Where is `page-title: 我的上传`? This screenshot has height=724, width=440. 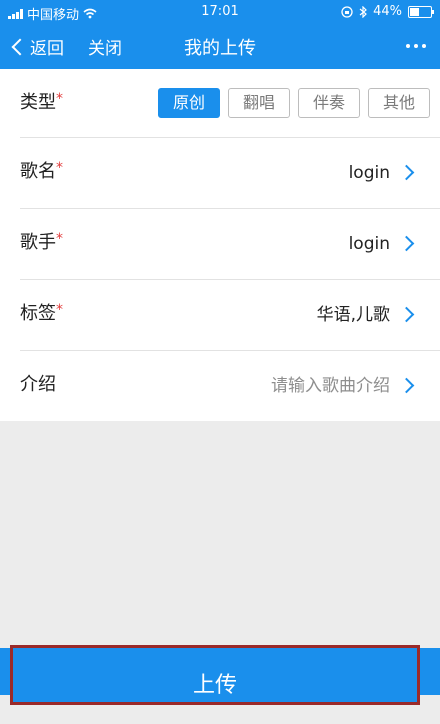
page-title: 我的上传 is located at coordinates (220, 48).